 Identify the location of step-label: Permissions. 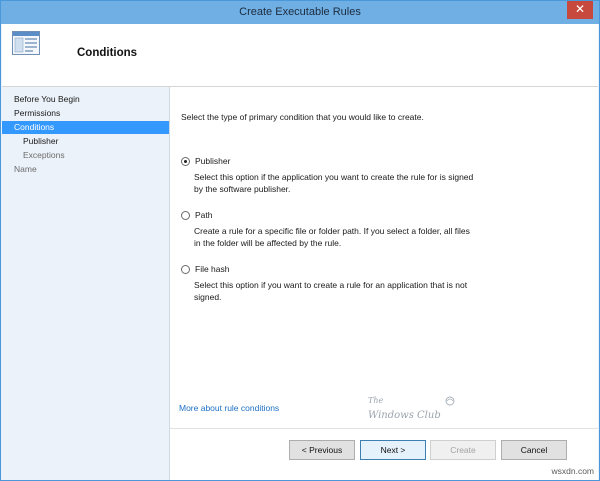
(37, 113).